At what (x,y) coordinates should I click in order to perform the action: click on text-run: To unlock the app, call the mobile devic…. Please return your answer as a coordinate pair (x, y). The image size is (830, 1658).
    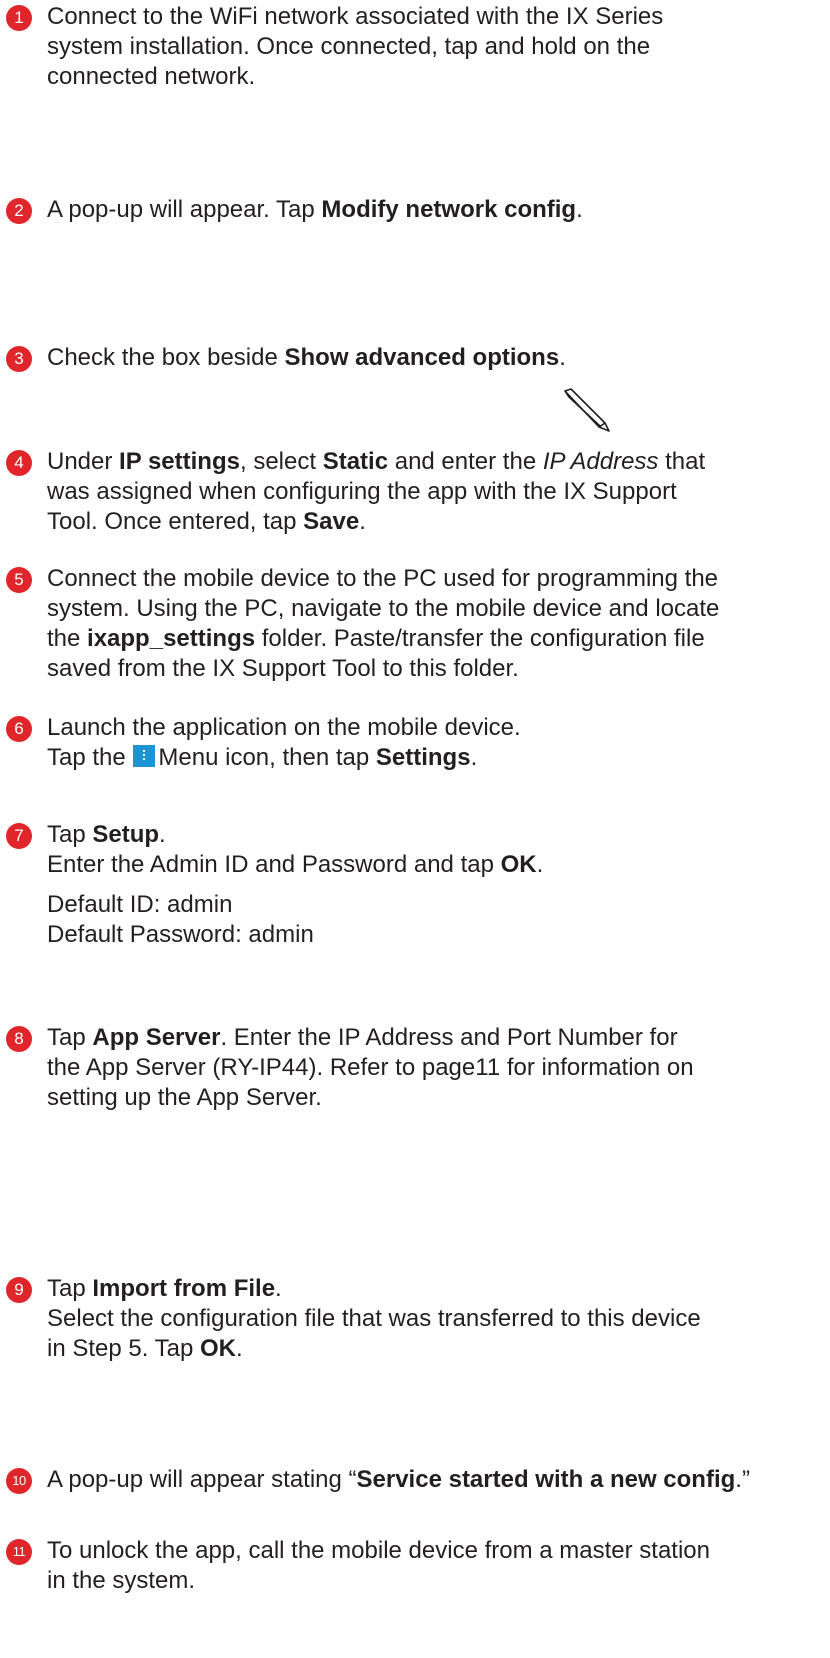
    Looking at the image, I should click on (378, 1550).